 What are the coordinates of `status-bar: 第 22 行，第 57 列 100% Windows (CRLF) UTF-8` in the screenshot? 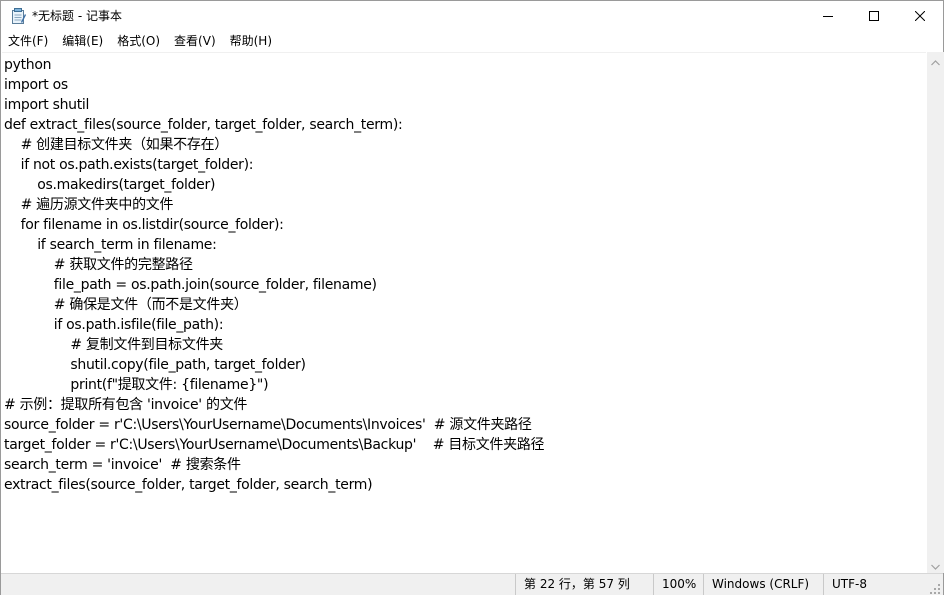 It's located at (472, 584).